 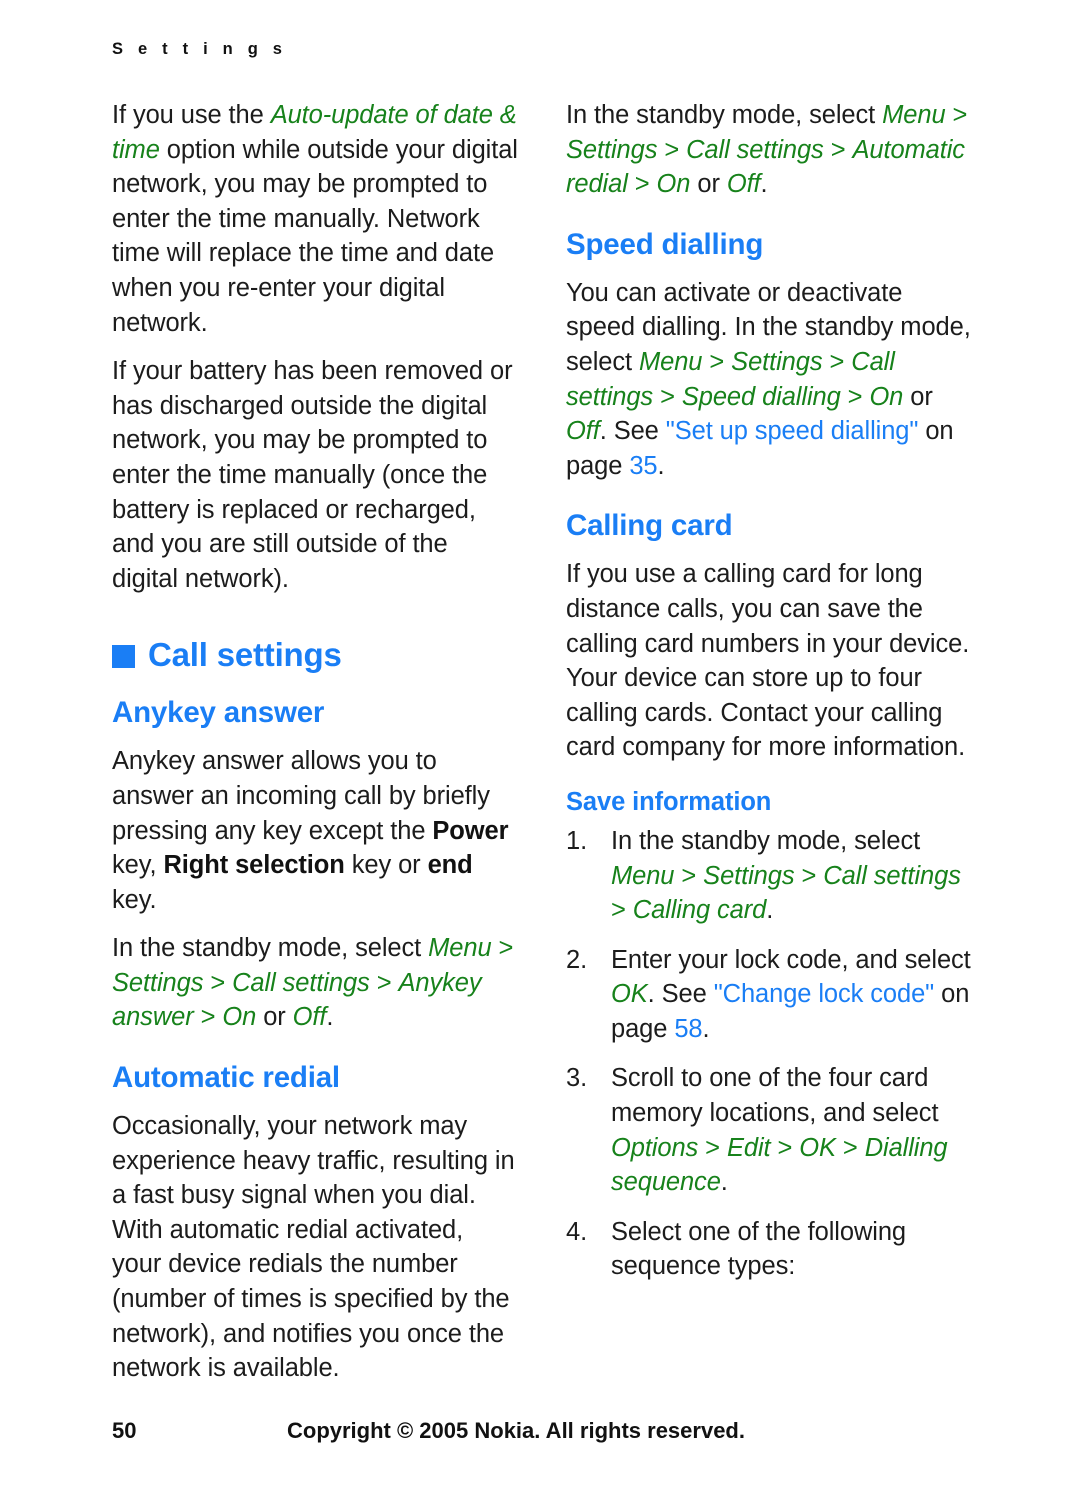 What do you see at coordinates (254, 865) in the screenshot?
I see `key-name-right-selection: Right selection` at bounding box center [254, 865].